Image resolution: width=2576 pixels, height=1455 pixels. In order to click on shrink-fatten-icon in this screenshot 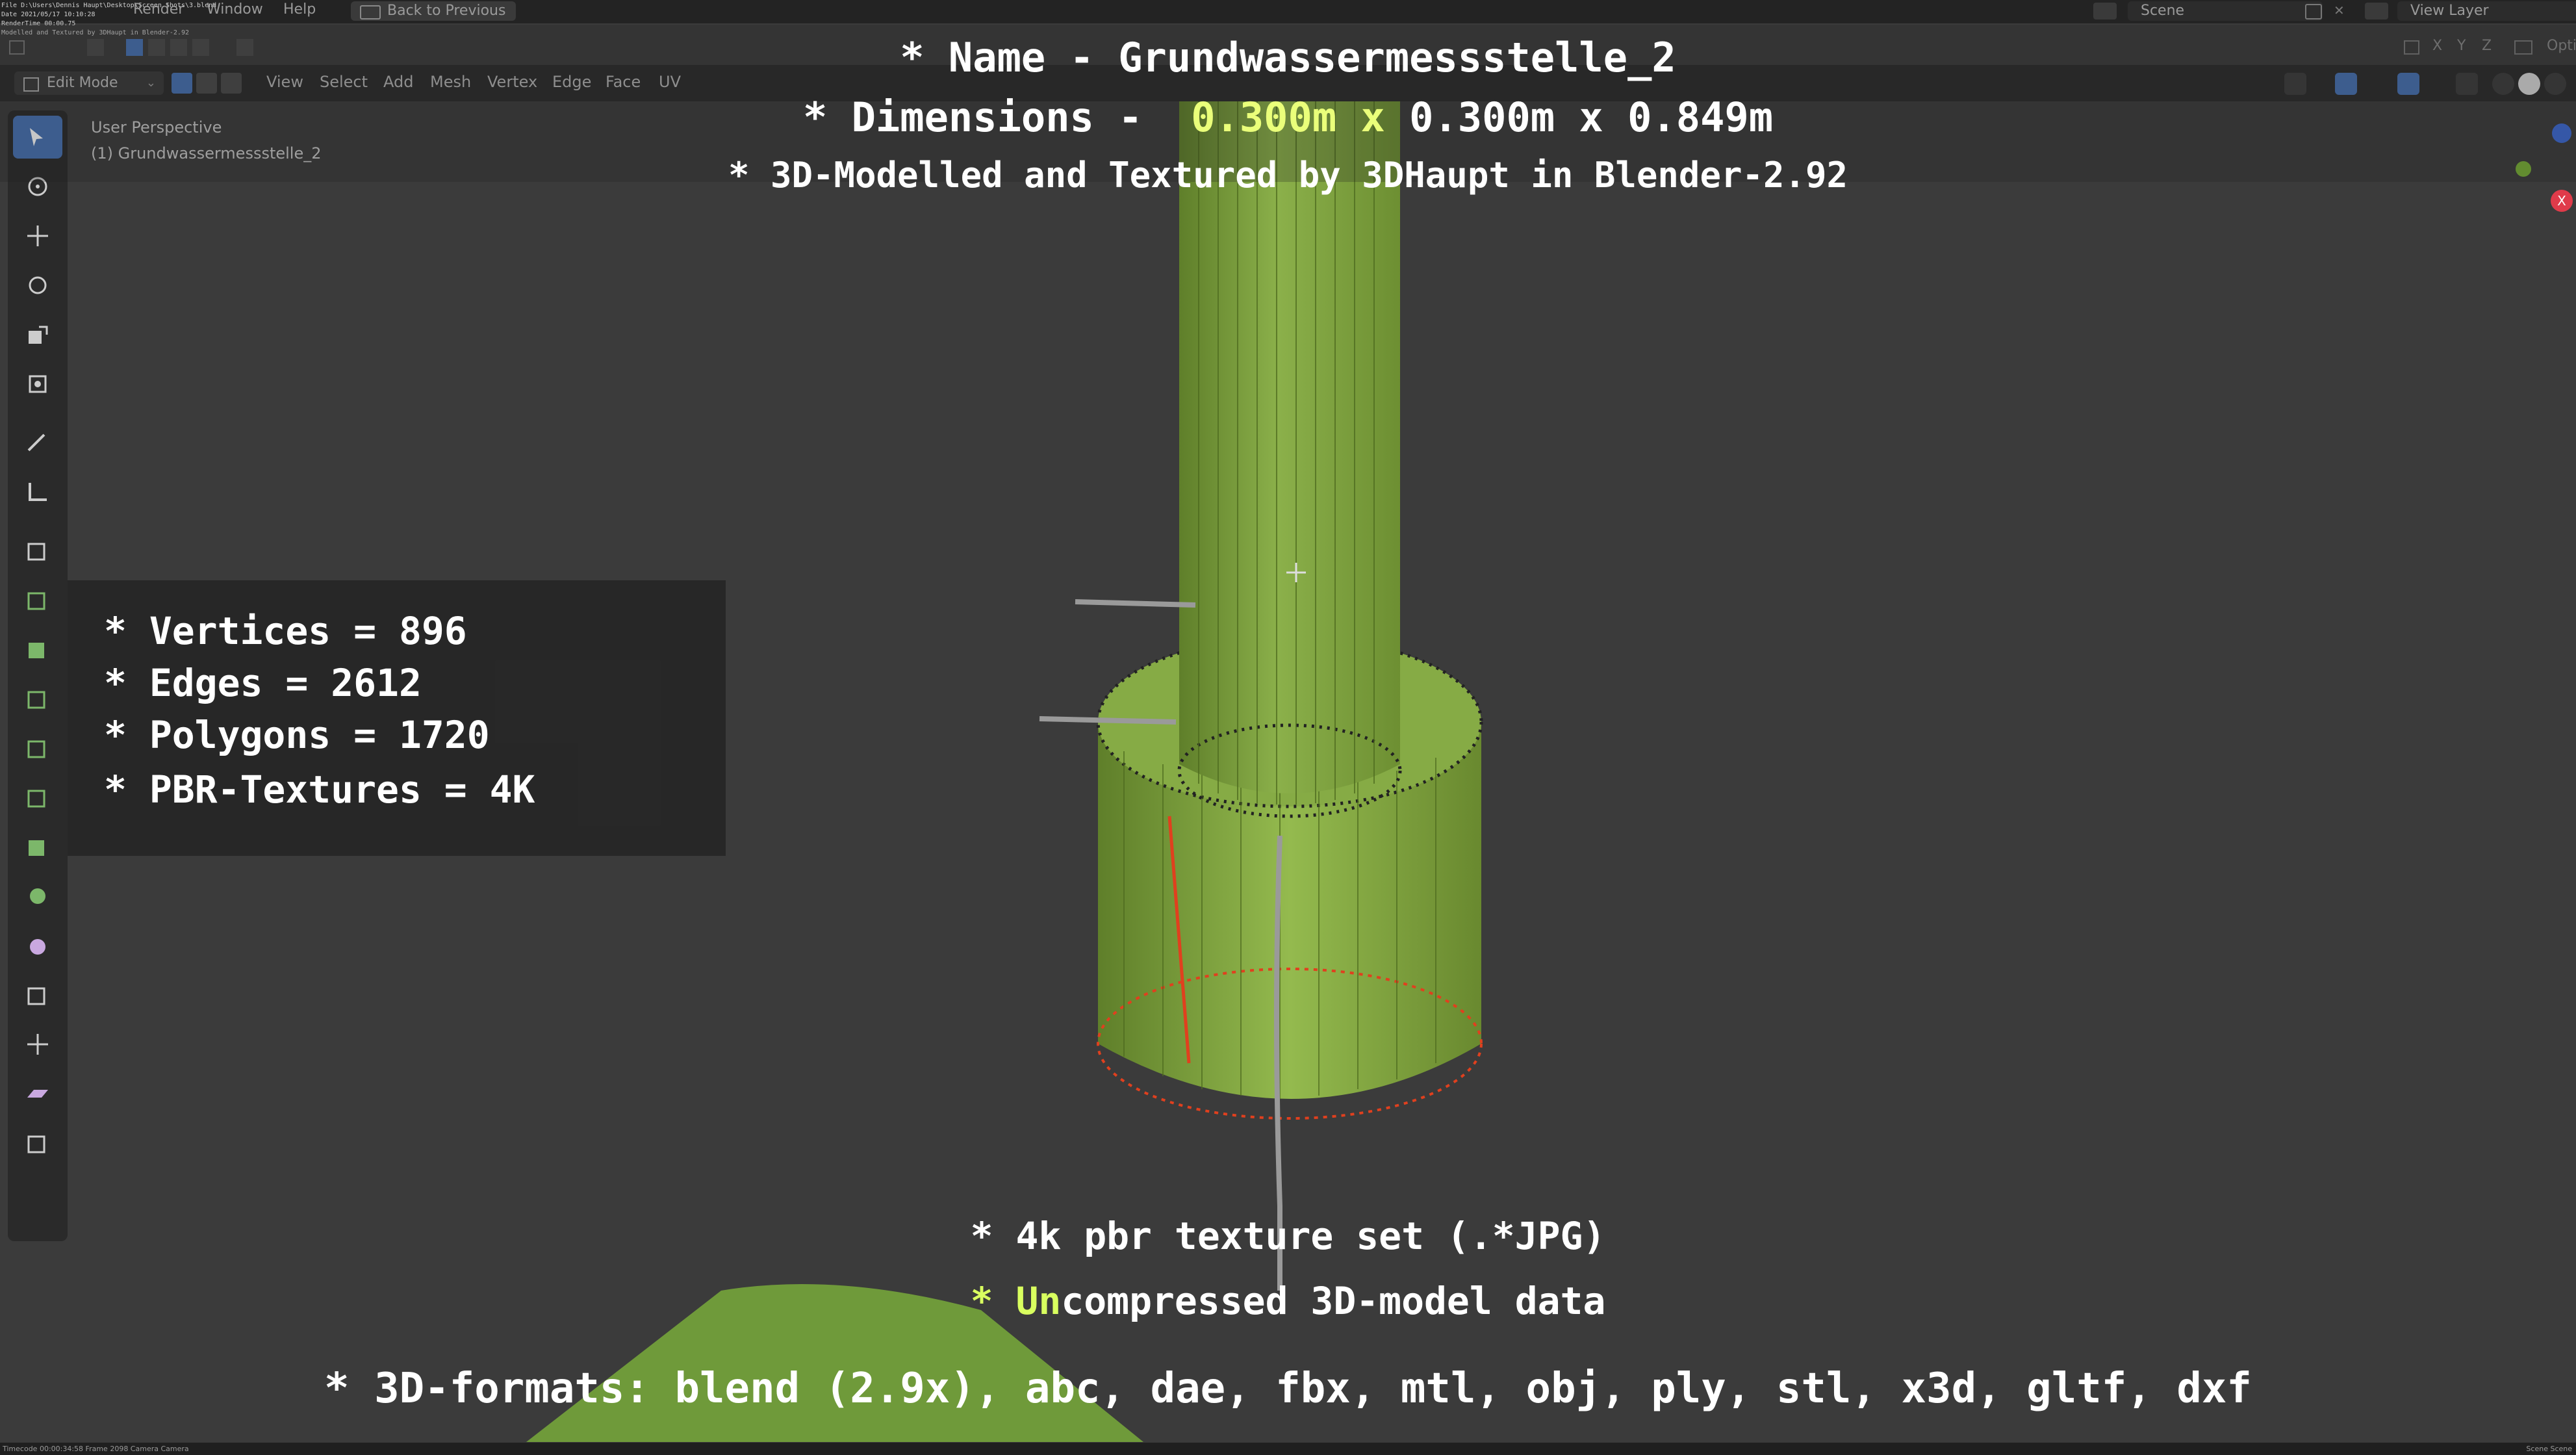, I will do `click(37, 1044)`.